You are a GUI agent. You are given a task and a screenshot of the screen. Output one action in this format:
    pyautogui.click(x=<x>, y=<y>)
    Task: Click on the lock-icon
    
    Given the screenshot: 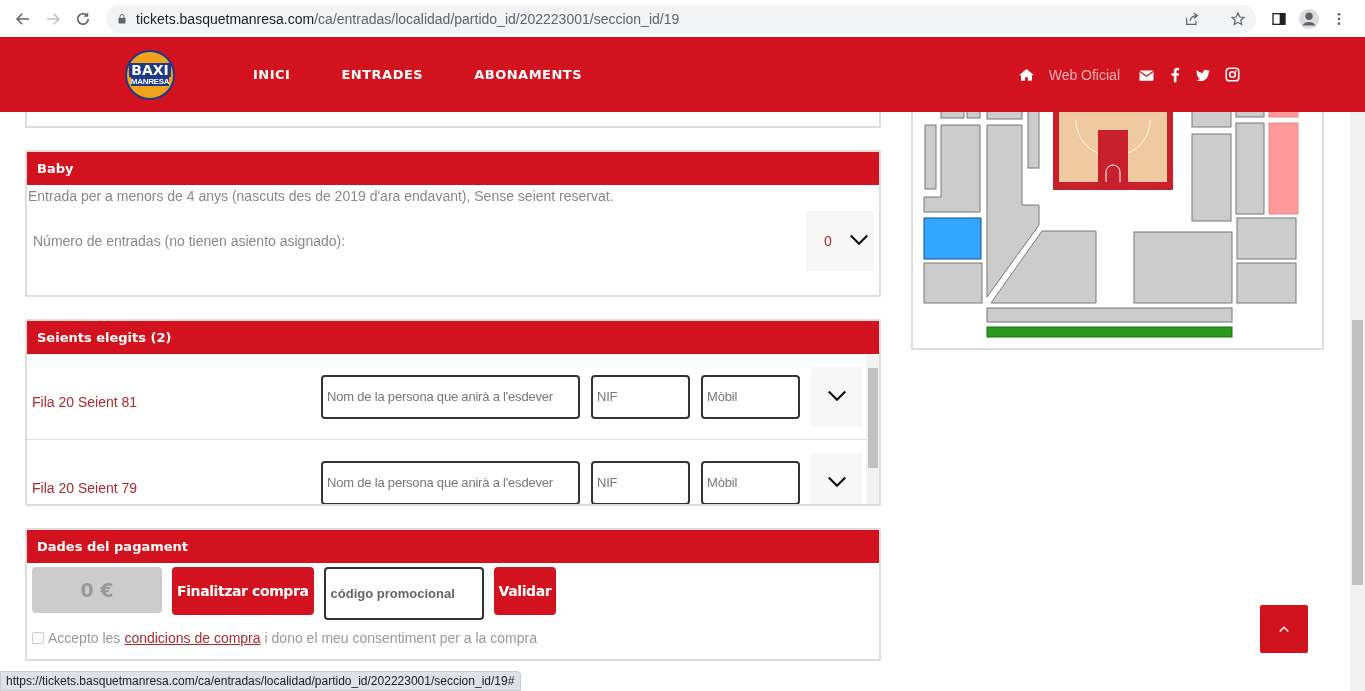 What is the action you would take?
    pyautogui.click(x=122, y=18)
    